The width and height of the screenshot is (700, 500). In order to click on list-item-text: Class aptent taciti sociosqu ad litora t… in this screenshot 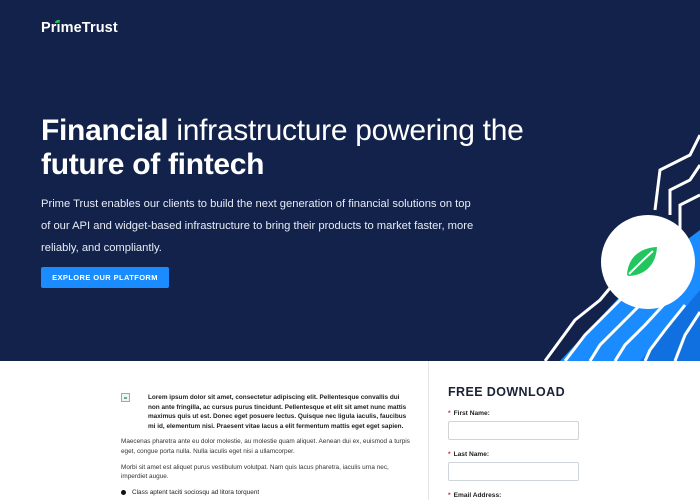, I will do `click(196, 492)`.